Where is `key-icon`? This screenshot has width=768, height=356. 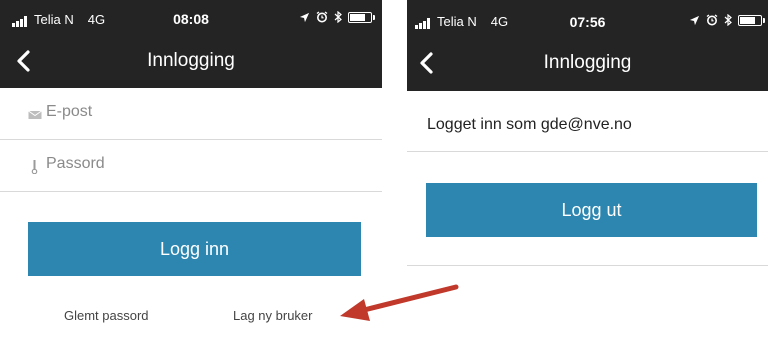 key-icon is located at coordinates (34, 167).